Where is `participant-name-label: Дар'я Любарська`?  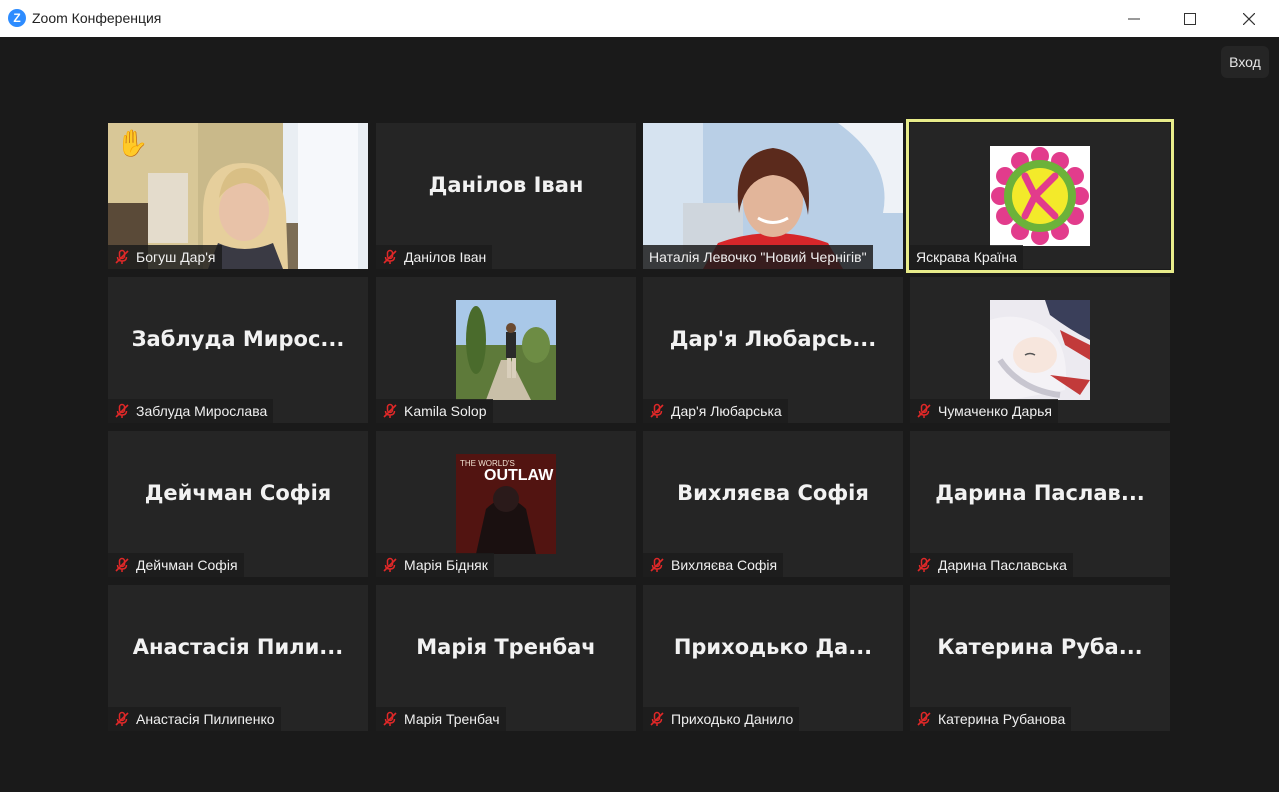 participant-name-label: Дар'я Любарська is located at coordinates (715, 411).